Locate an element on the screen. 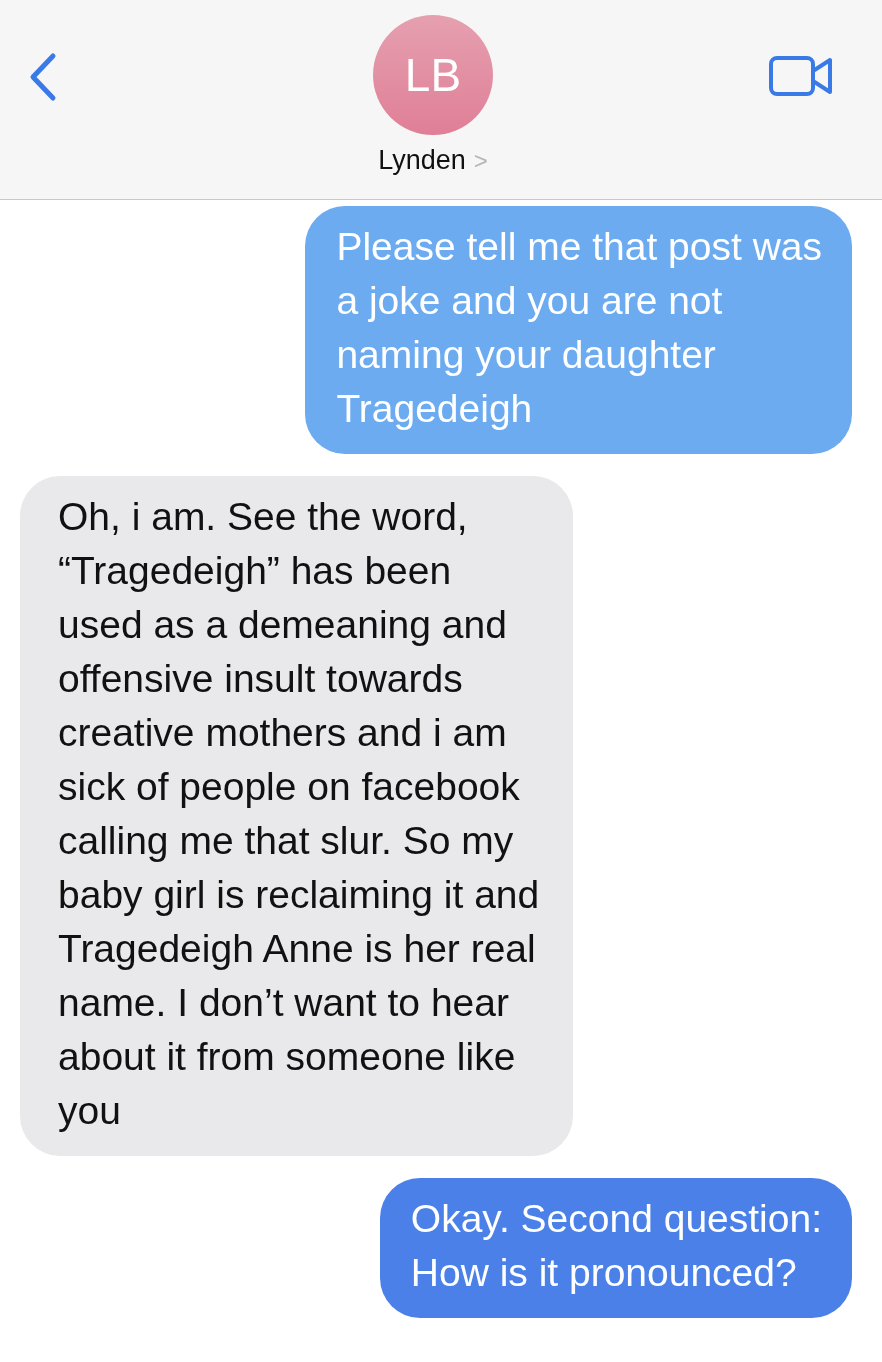 The width and height of the screenshot is (882, 1362). message-bubble: Okay. Second question: How is it pronounced? is located at coordinates (615, 1248).